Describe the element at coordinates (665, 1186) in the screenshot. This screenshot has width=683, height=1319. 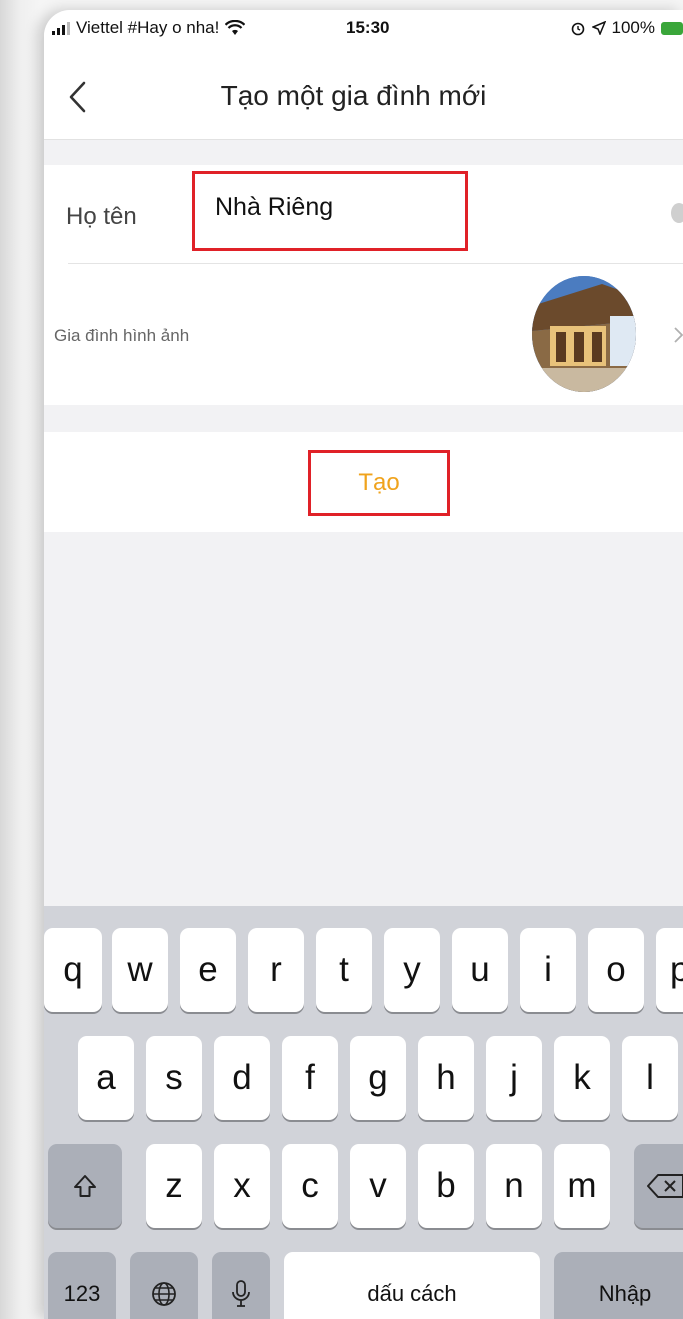
I see `backspace-icon` at that location.